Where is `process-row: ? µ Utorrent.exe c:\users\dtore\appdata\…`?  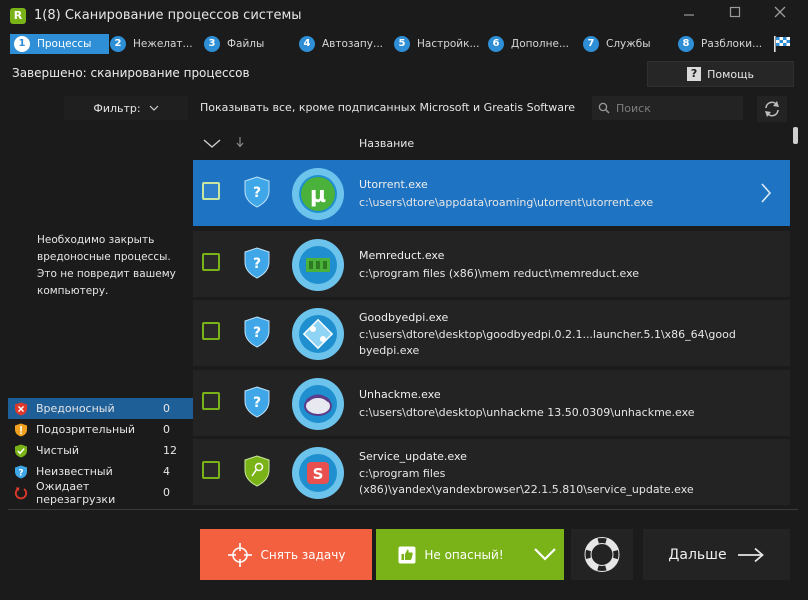 process-row: ? µ Utorrent.exe c:\users\dtore\appdata\… is located at coordinates (491, 193).